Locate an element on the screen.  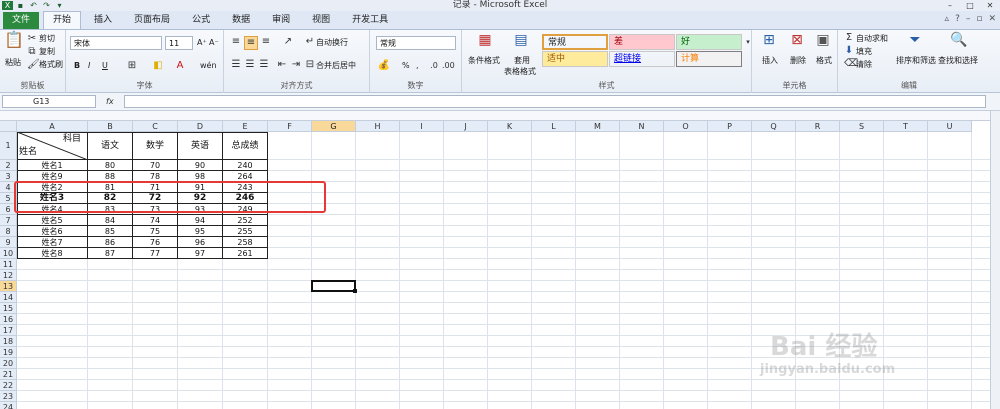
score-cell: 90 is located at coordinates (200, 165).